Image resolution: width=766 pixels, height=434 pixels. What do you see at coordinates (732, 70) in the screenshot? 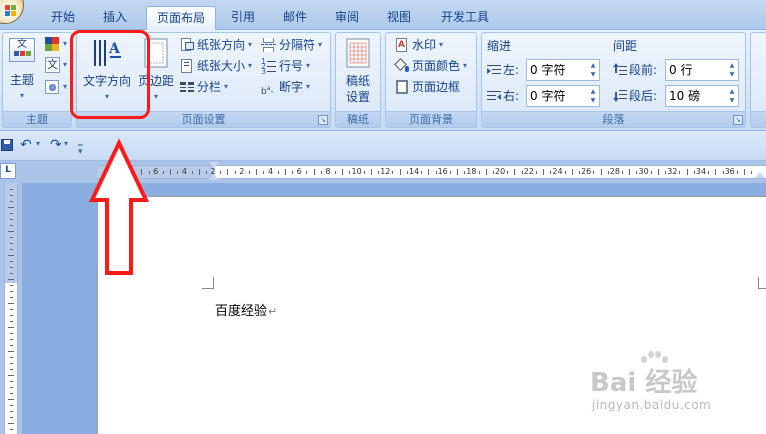
I see `spacing-before-spin-icon: ▲ ▼` at bounding box center [732, 70].